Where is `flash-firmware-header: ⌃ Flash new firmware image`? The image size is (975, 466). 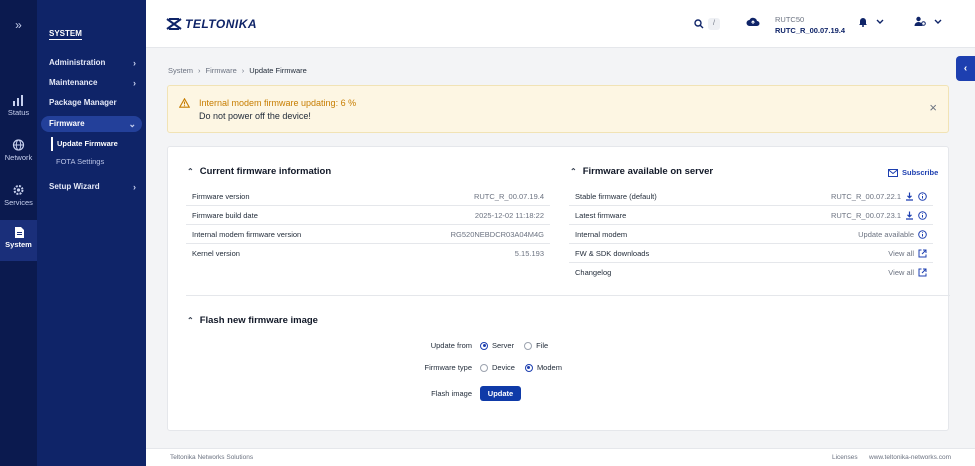 flash-firmware-header: ⌃ Flash new firmware image is located at coordinates (252, 320).